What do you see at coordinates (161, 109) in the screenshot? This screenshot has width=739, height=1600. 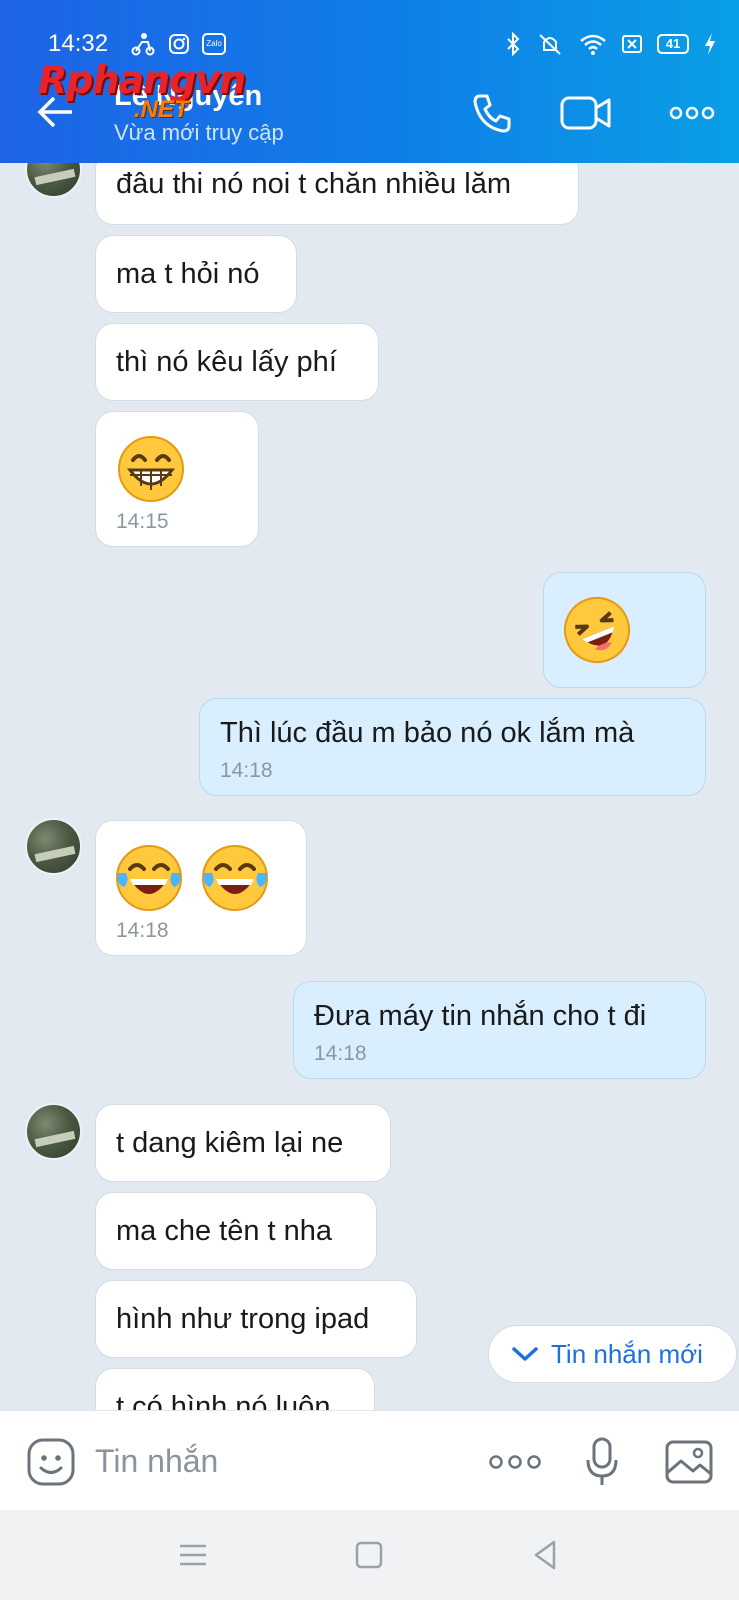 I see `watermark-sub-text: .NET` at bounding box center [161, 109].